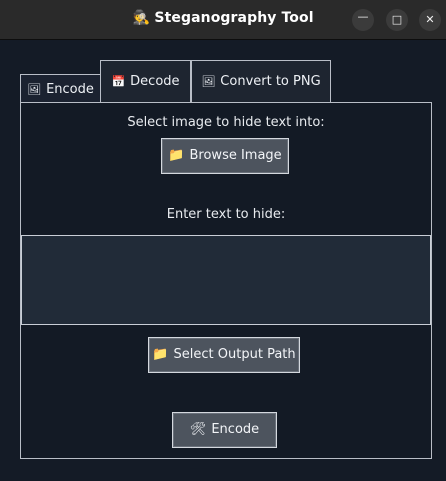 This screenshot has height=481, width=446. What do you see at coordinates (234, 18) in the screenshot?
I see `window-title-text: Steganography Tool` at bounding box center [234, 18].